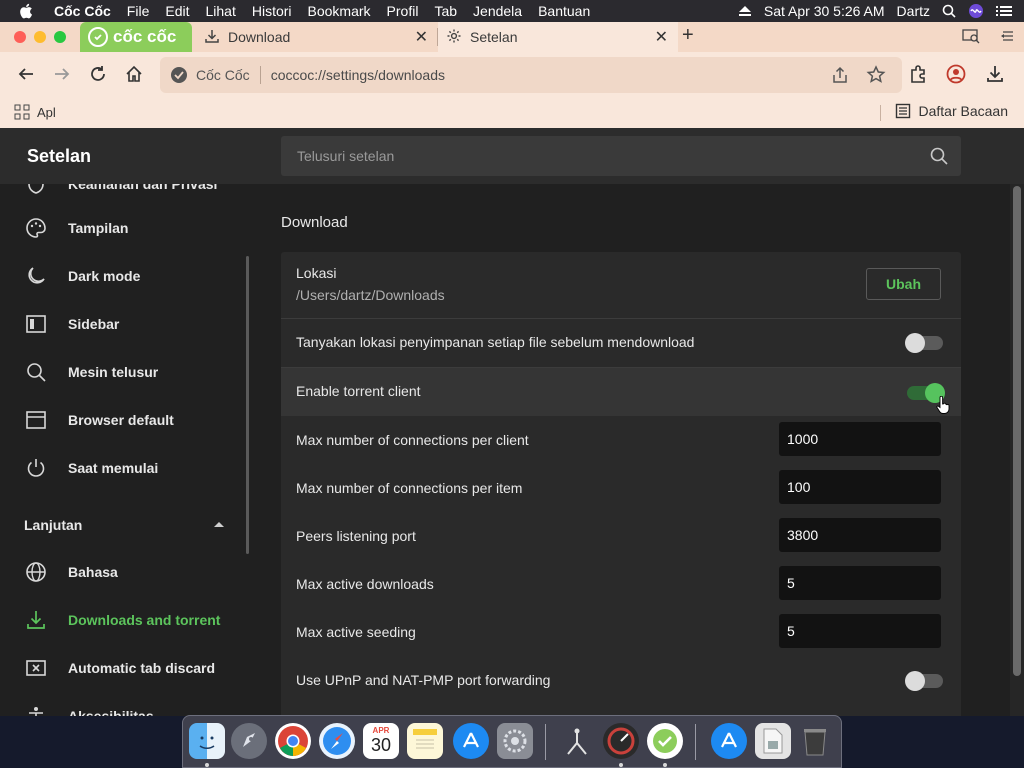 Image resolution: width=1024 pixels, height=768 pixels. What do you see at coordinates (665, 741) in the screenshot?
I see `coccoc-icon` at bounding box center [665, 741].